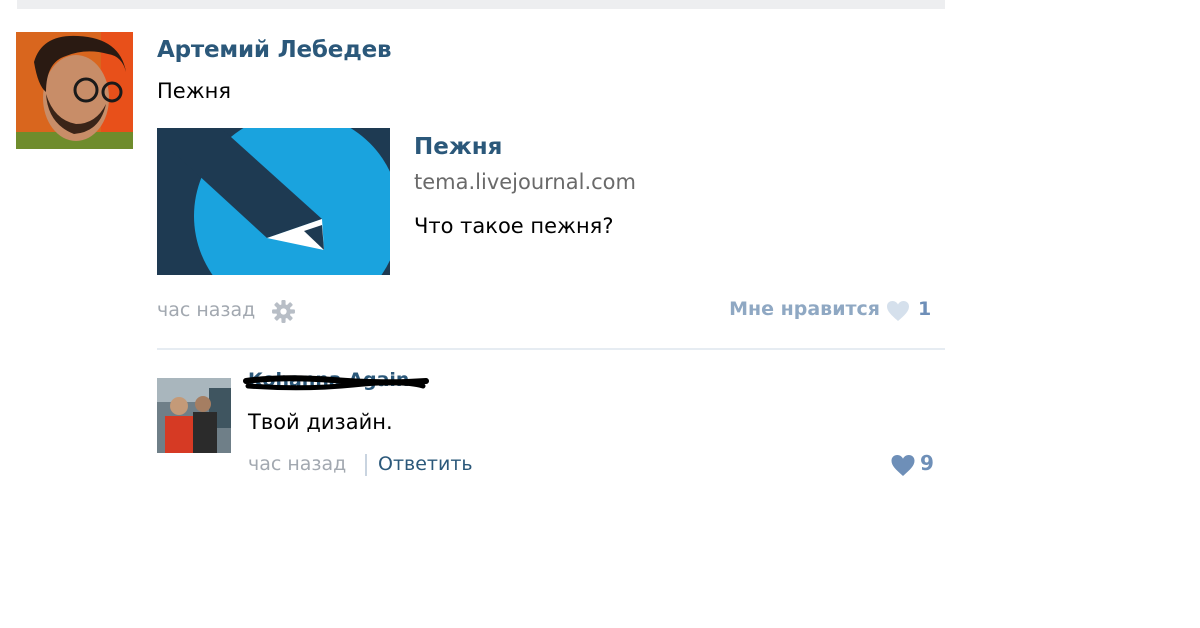  I want to click on reply-link: Ответить, so click(425, 464).